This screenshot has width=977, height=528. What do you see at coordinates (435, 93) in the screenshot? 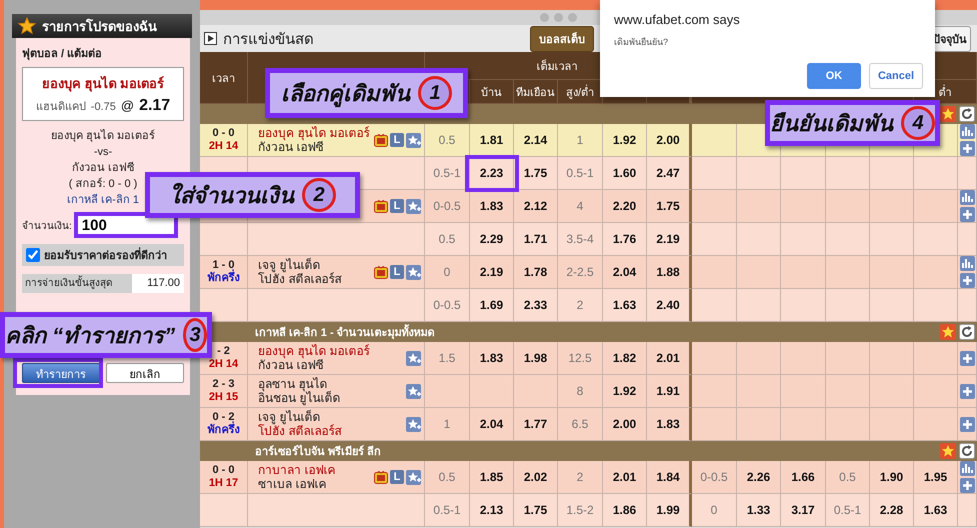
I see `step-number: 1` at bounding box center [435, 93].